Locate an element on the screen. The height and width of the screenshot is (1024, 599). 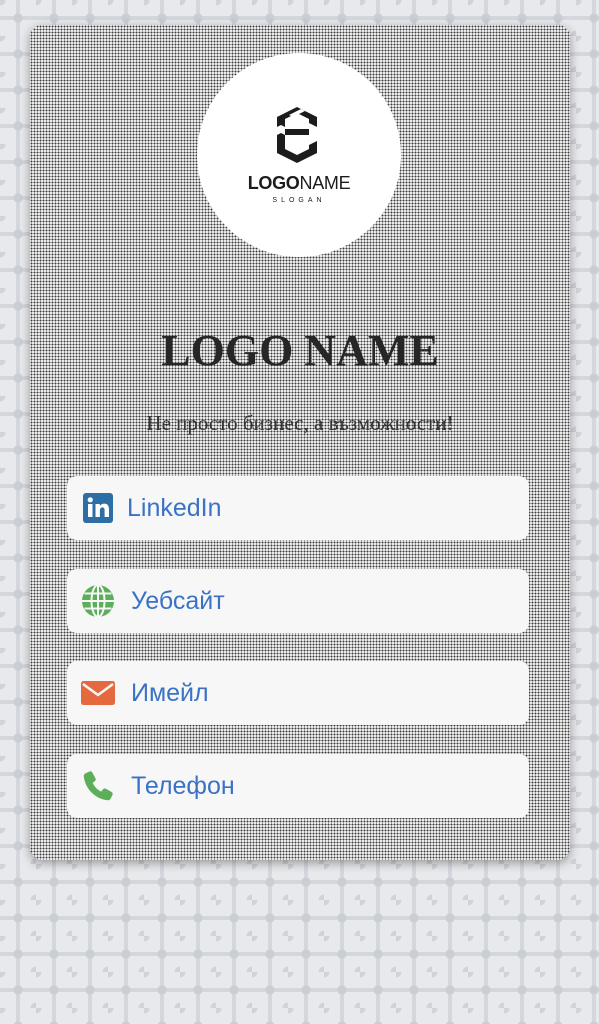
website-button: Уебсайт is located at coordinates (298, 601).